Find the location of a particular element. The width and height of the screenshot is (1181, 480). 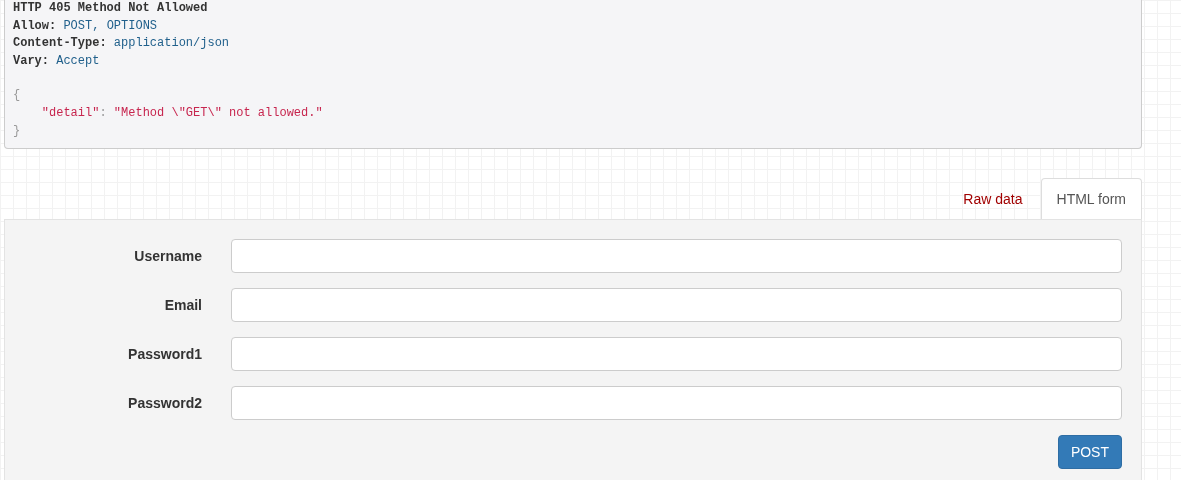

header-value: Accept is located at coordinates (78, 60).